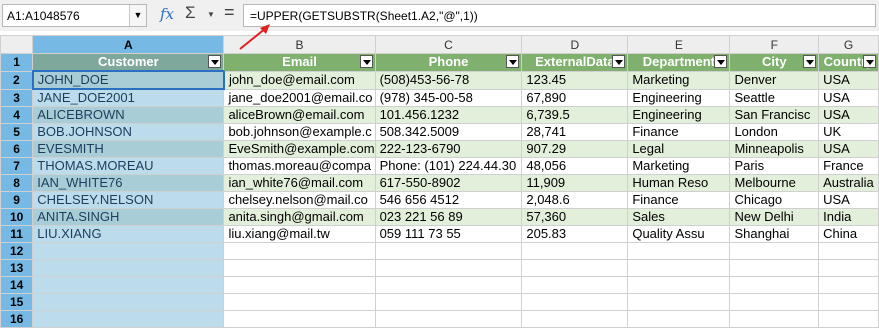 Image resolution: width=879 pixels, height=328 pixels. What do you see at coordinates (679, 217) in the screenshot?
I see `table-cell: Sales` at bounding box center [679, 217].